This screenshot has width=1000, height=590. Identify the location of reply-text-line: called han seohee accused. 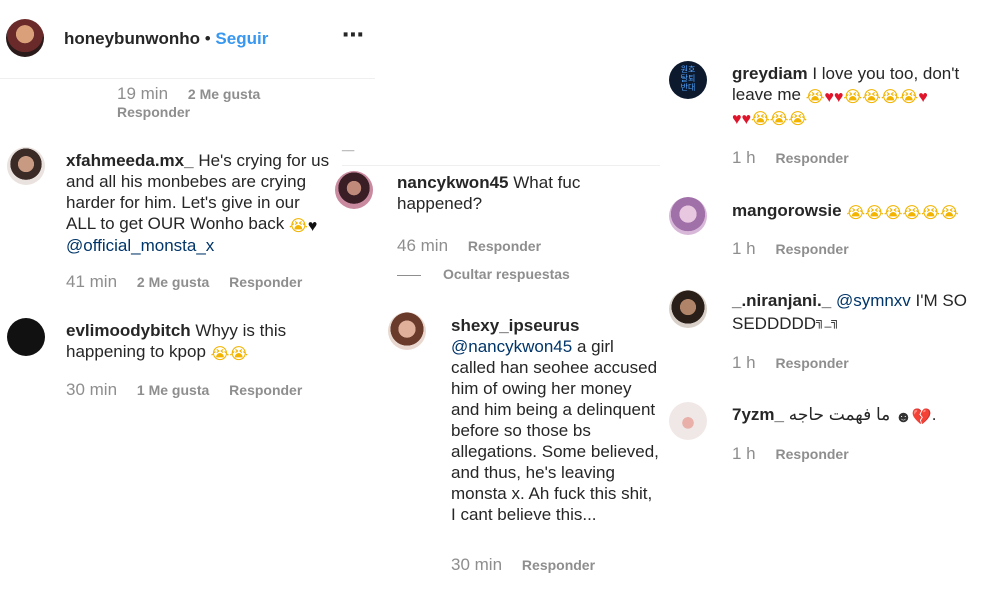
(554, 367).